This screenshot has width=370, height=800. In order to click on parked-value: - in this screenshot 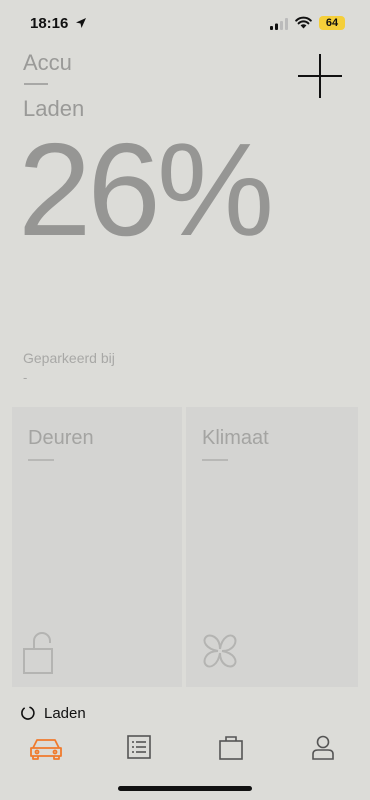, I will do `click(25, 377)`.